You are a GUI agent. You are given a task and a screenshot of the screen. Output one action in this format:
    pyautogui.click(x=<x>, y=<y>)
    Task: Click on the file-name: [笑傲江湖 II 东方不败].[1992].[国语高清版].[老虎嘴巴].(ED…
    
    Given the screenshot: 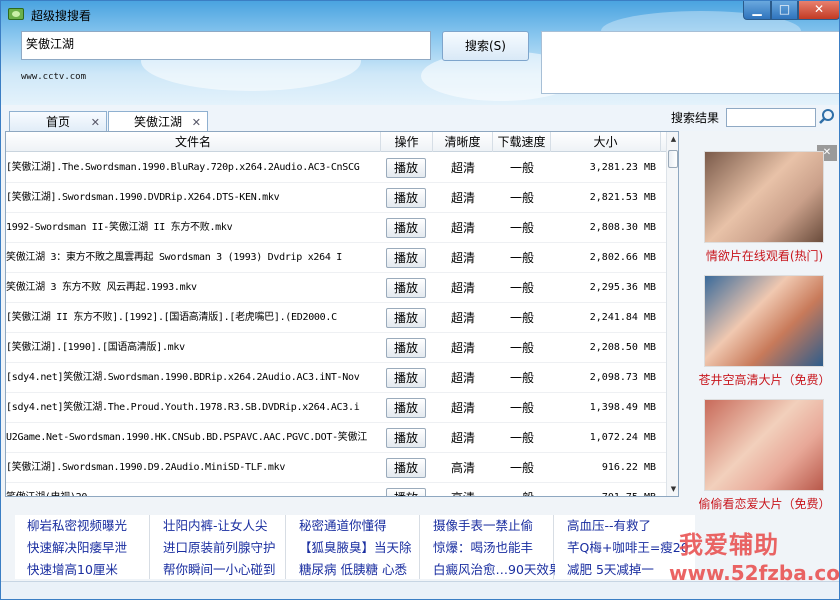 What is the action you would take?
    pyautogui.click(x=193, y=318)
    